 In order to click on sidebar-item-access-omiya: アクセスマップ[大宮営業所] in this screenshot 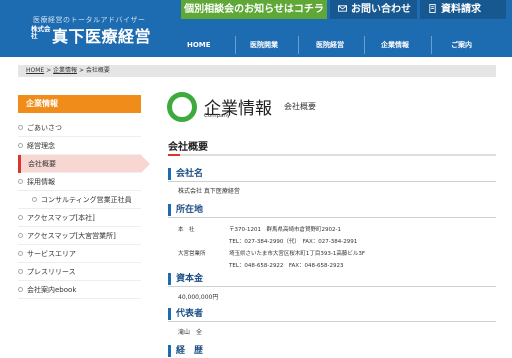, I will do `click(79, 236)`.